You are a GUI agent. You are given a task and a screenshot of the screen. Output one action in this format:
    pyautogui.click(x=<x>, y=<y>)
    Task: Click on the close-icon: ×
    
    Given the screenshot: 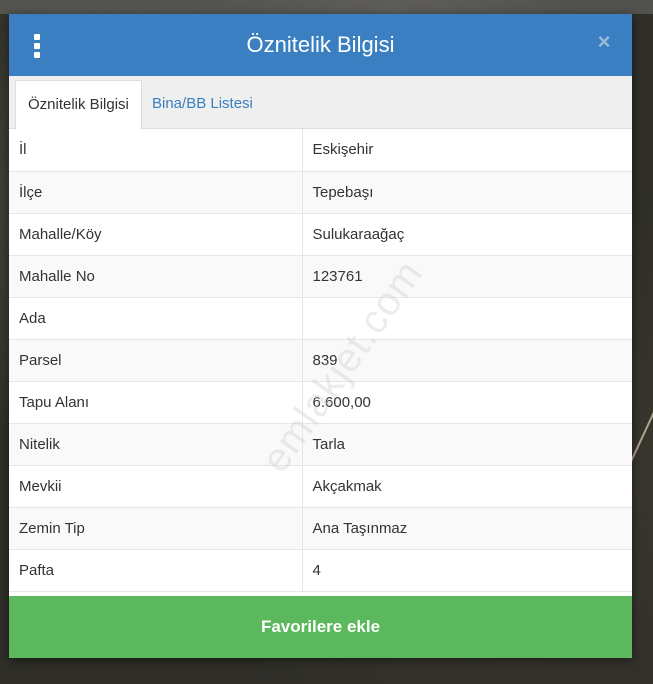 What is the action you would take?
    pyautogui.click(x=604, y=42)
    